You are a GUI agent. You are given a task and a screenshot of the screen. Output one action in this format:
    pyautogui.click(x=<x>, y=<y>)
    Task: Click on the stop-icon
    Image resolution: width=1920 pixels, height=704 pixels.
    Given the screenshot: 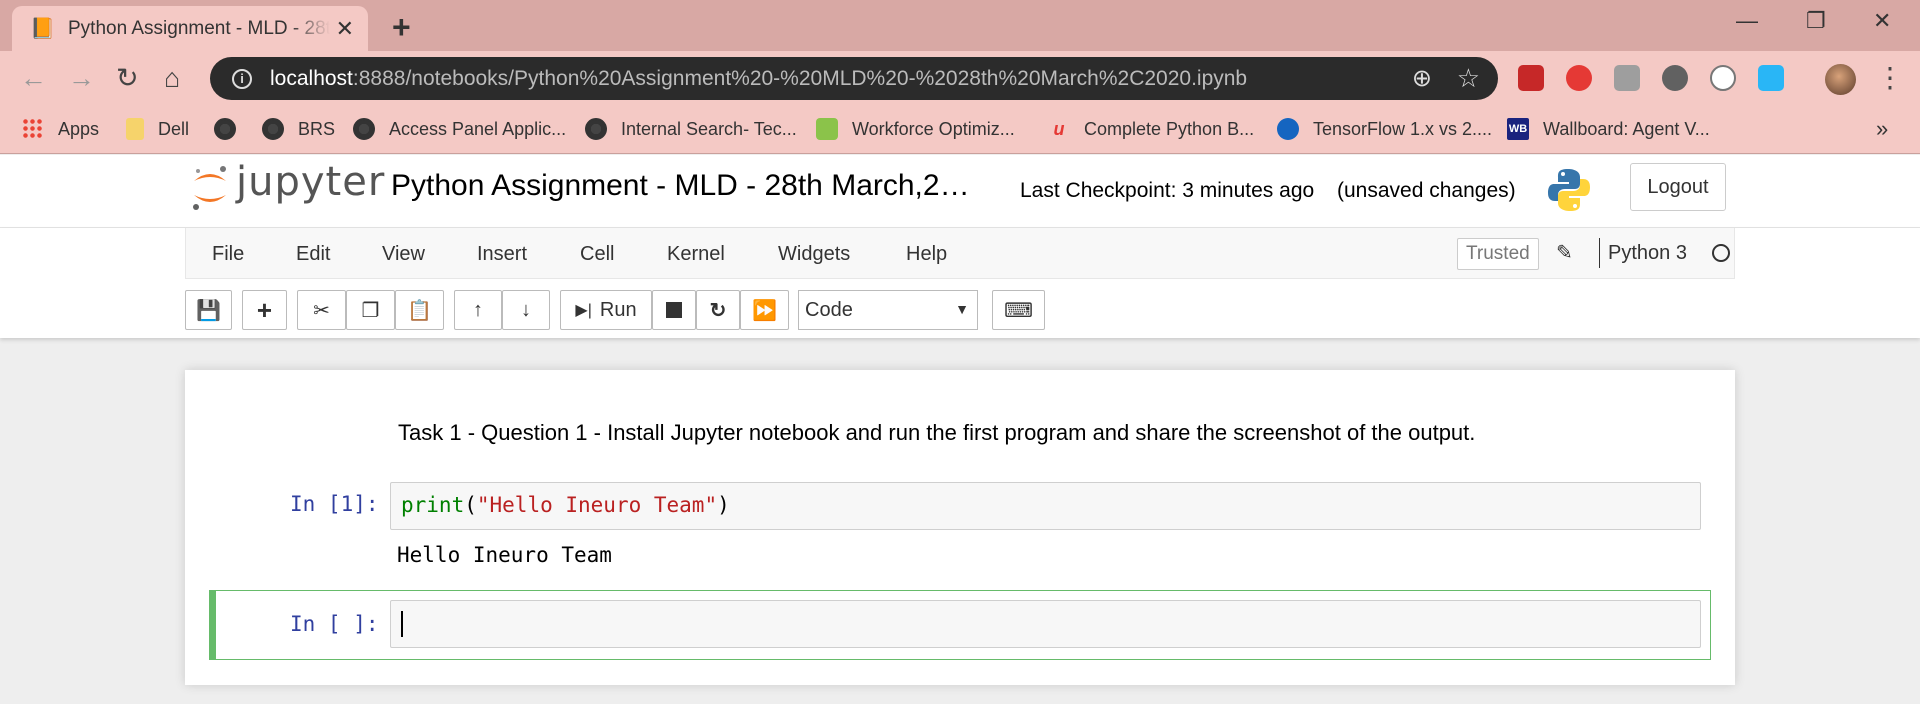 What is the action you would take?
    pyautogui.click(x=674, y=310)
    